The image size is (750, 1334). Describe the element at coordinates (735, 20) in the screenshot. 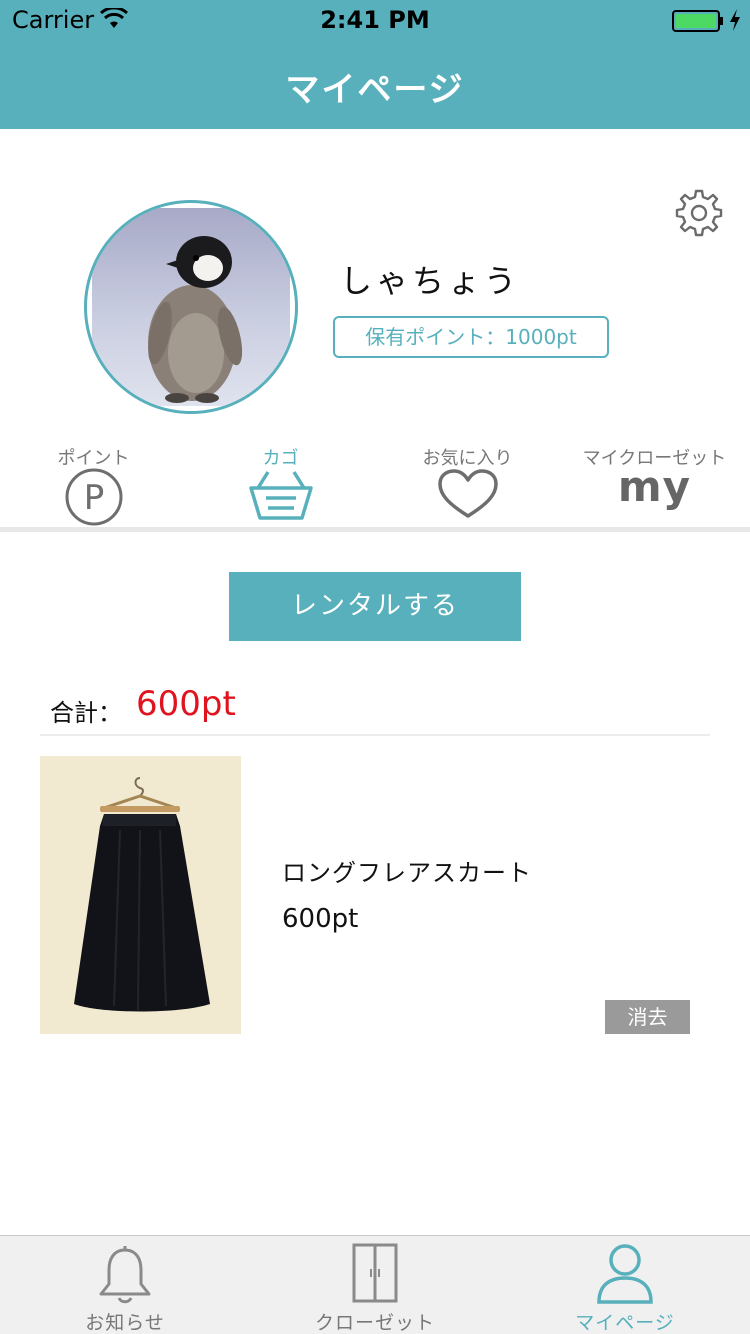

I see `charging-bolt-icon` at that location.